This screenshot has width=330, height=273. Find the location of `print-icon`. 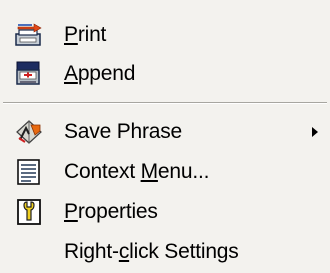

print-icon is located at coordinates (29, 35).